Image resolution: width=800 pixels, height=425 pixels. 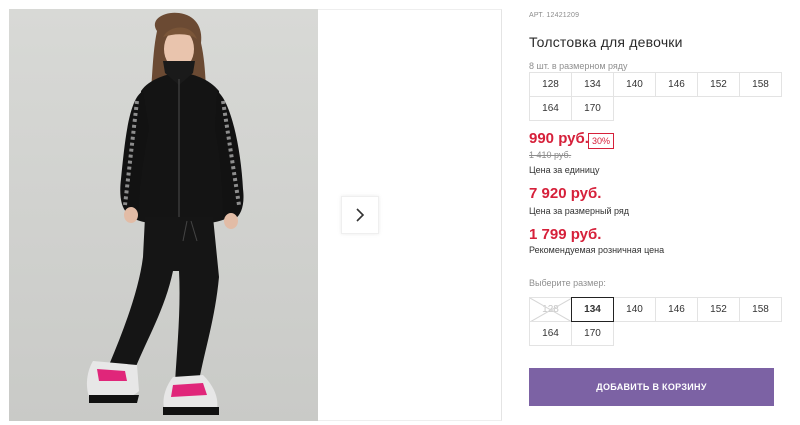 What do you see at coordinates (550, 84) in the screenshot?
I see `size-row-cell: 128` at bounding box center [550, 84].